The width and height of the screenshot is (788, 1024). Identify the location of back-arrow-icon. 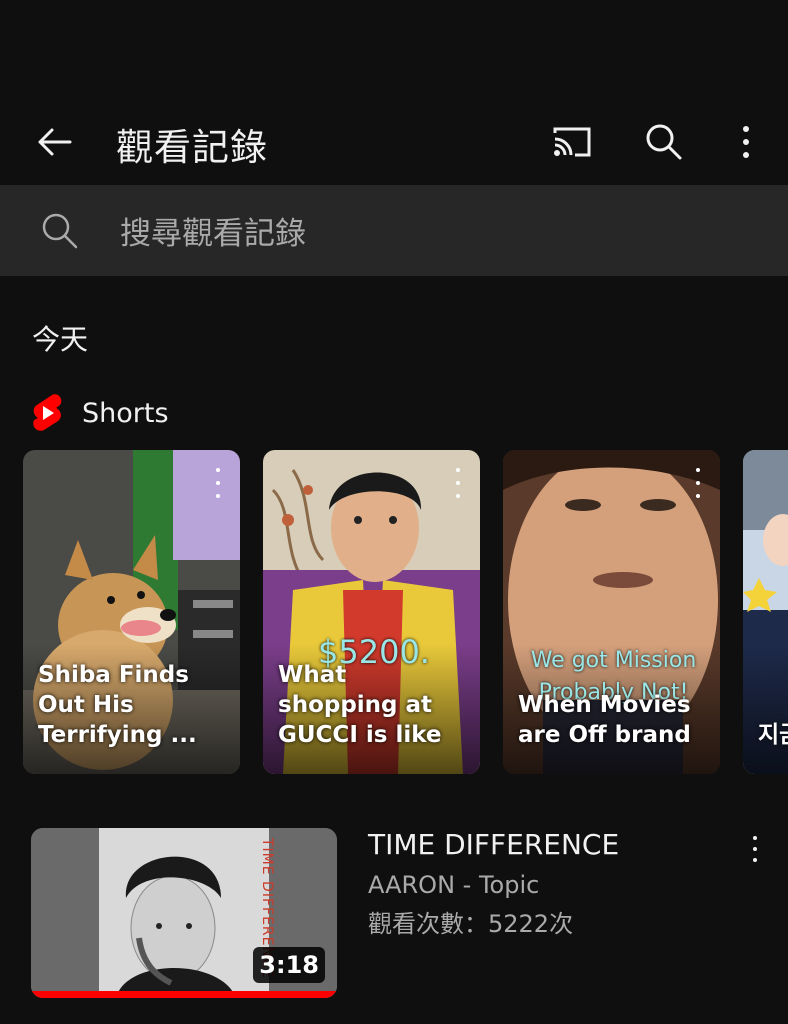
(55, 142).